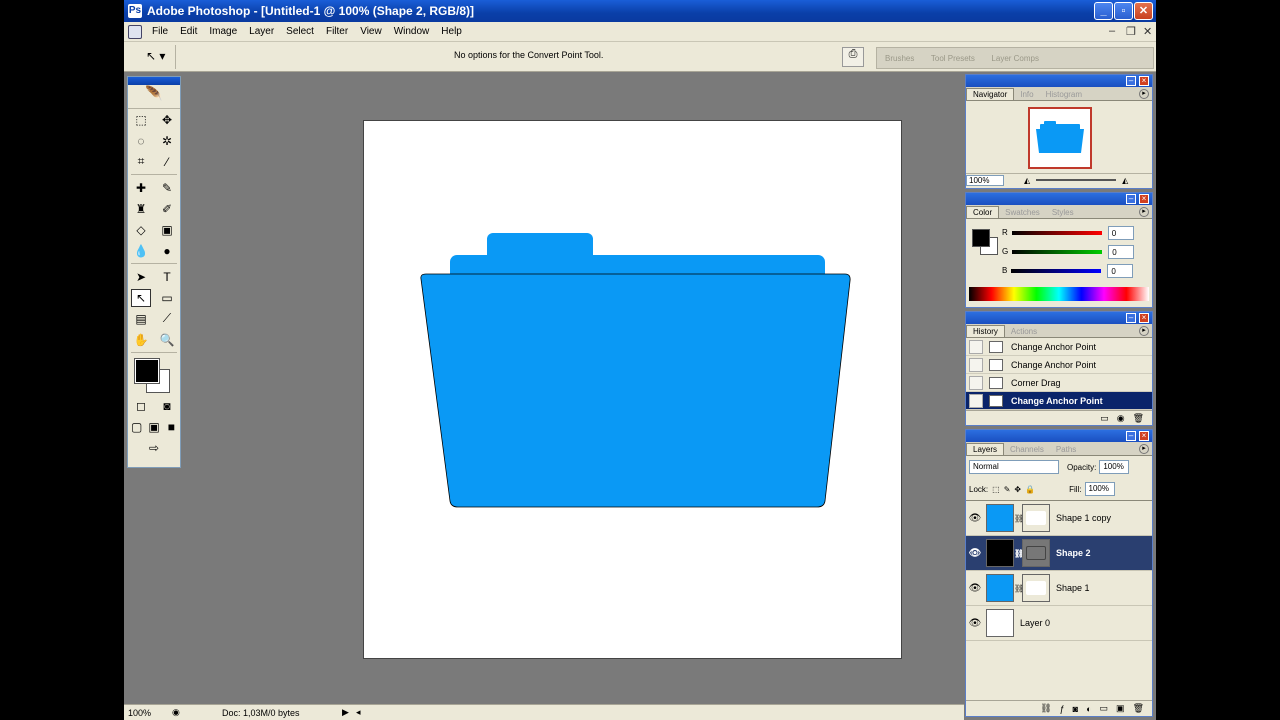 This screenshot has height=720, width=1280. Describe the element at coordinates (1059, 623) in the screenshot. I see `layer-row-layer-0: 👁 Layer 0` at that location.